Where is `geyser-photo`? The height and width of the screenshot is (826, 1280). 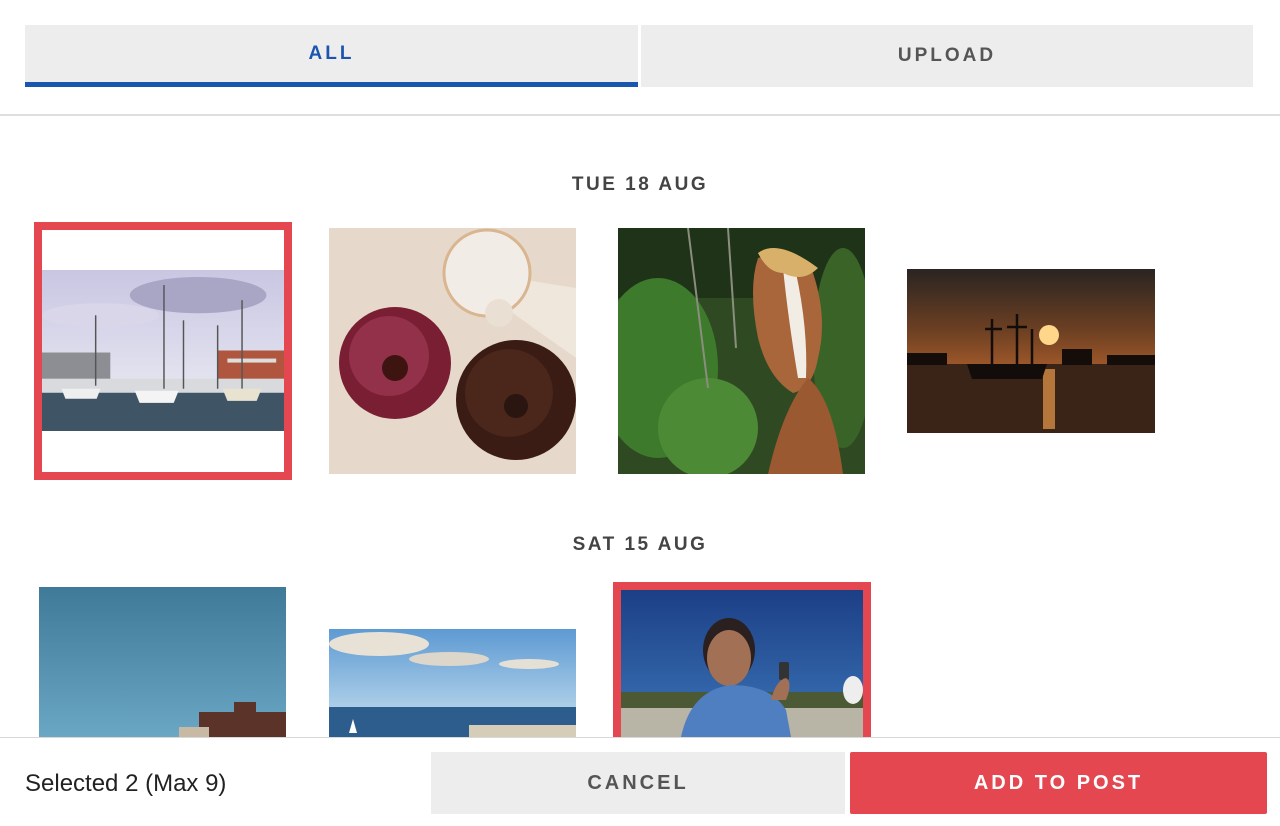
geyser-photo is located at coordinates (742, 663).